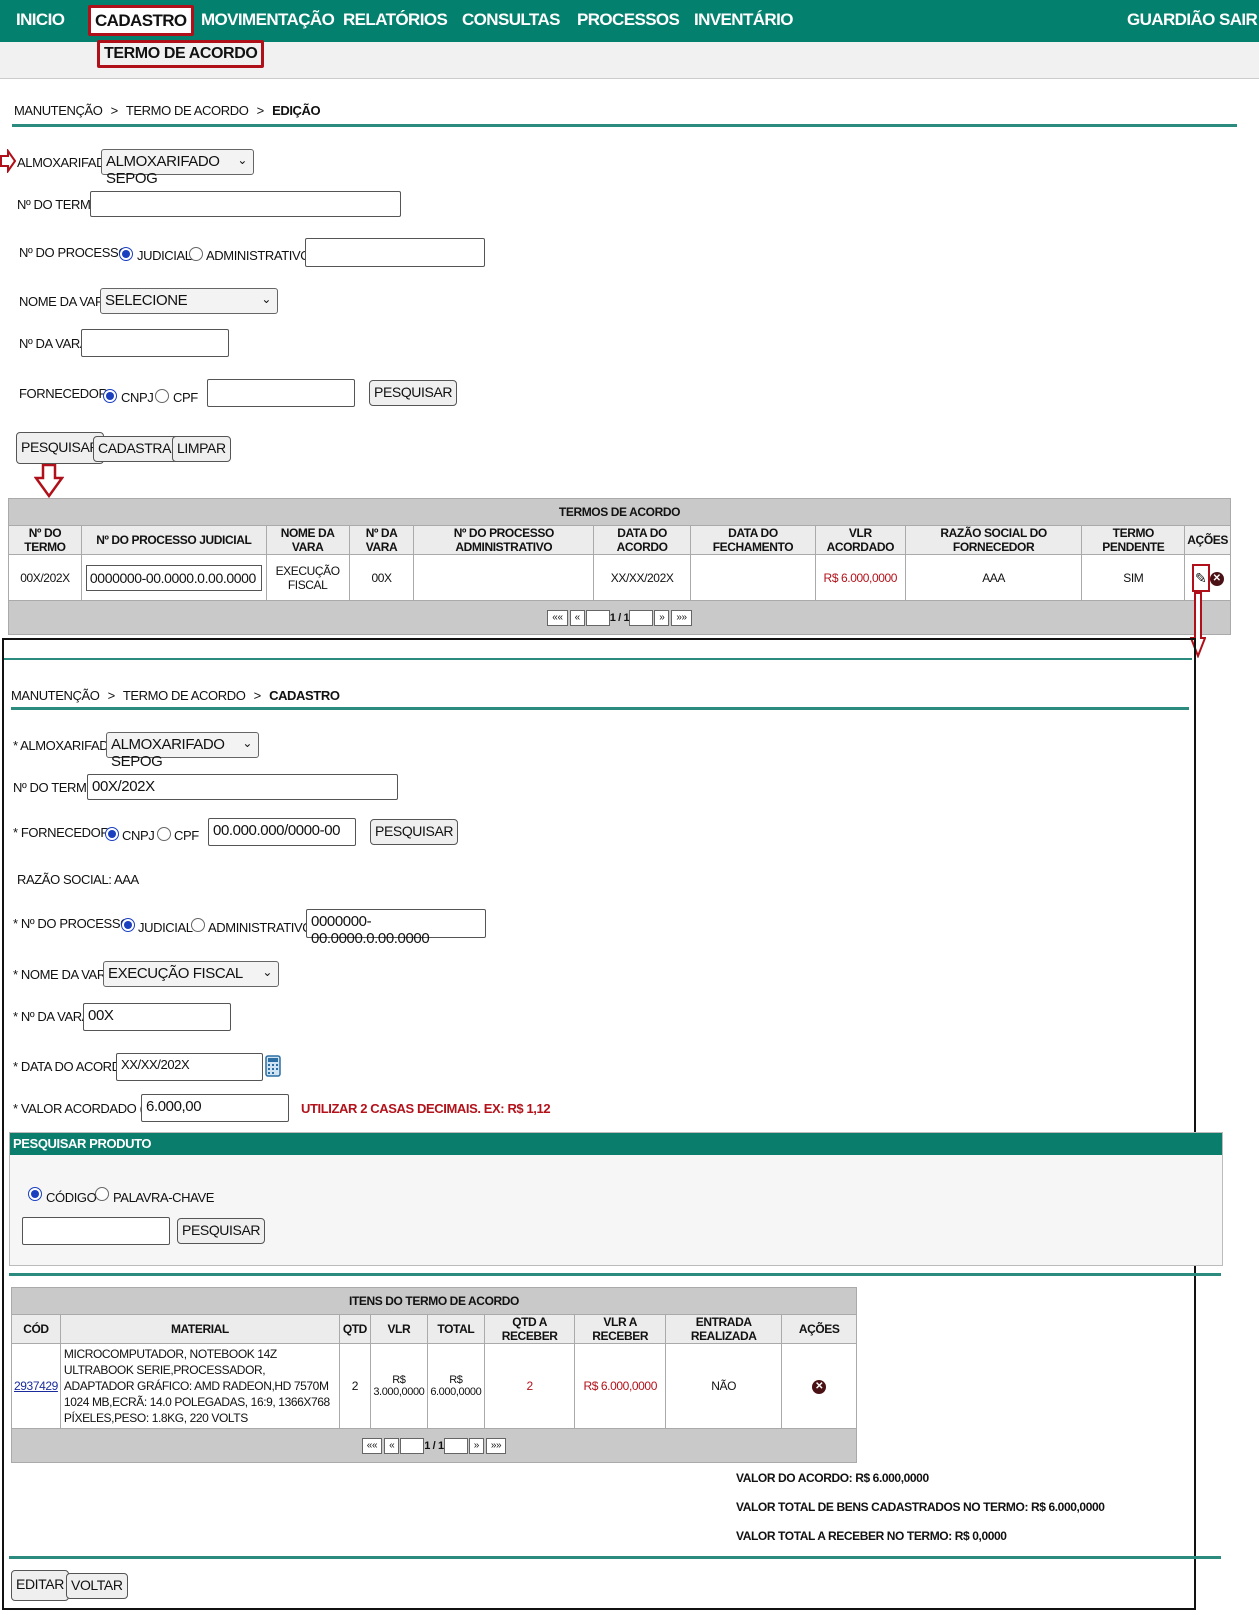 The height and width of the screenshot is (1615, 1259). I want to click on processo-input, so click(395, 252).